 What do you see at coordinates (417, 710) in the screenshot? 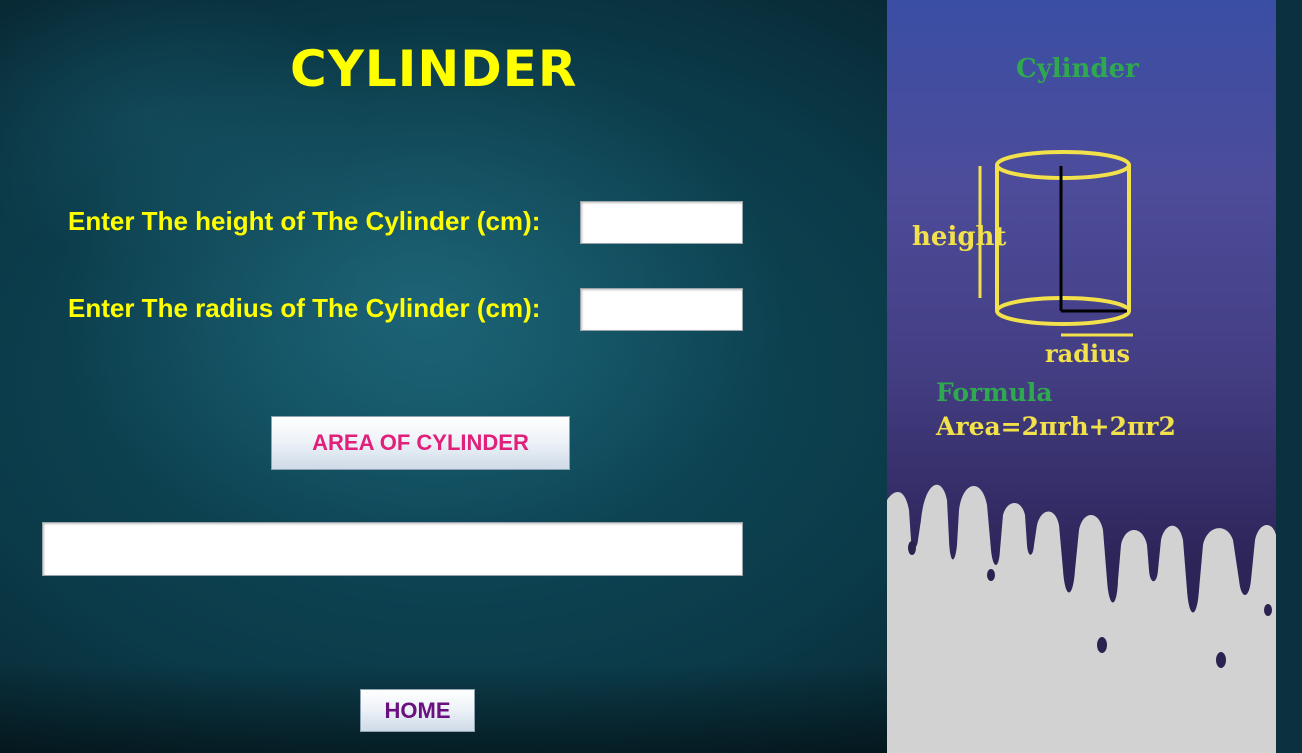
I see `home-button: HOME` at bounding box center [417, 710].